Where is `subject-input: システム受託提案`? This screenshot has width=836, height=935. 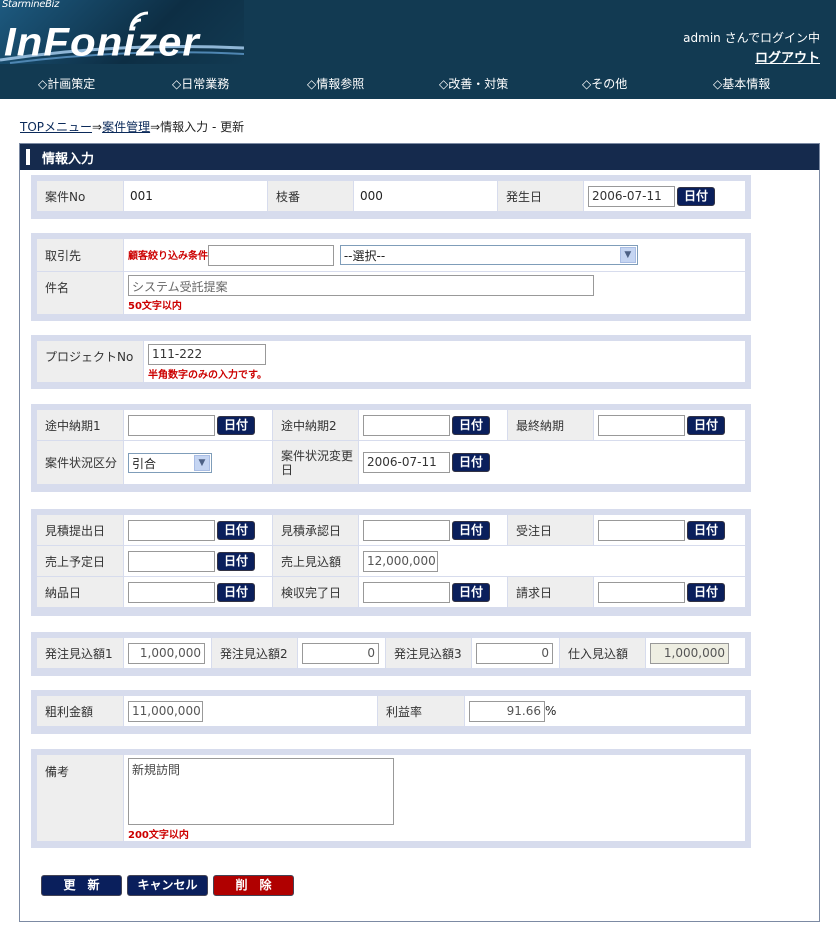
subject-input: システム受託提案 is located at coordinates (361, 285).